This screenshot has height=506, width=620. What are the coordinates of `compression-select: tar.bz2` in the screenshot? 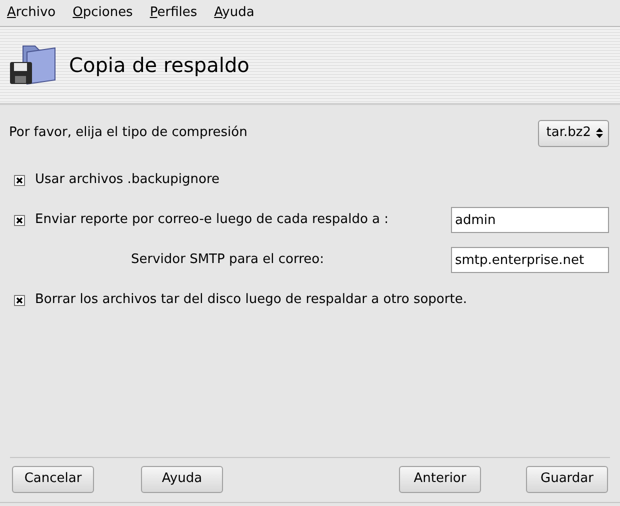 It's located at (573, 133).